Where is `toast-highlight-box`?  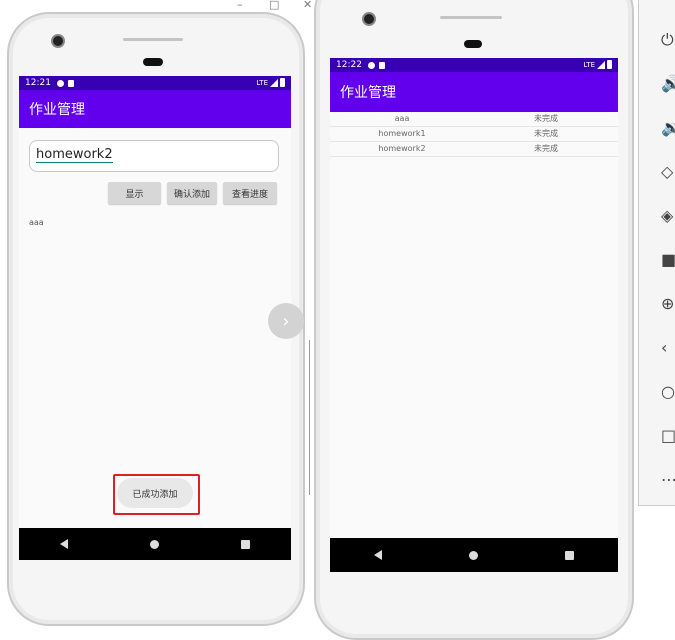 toast-highlight-box is located at coordinates (156, 494).